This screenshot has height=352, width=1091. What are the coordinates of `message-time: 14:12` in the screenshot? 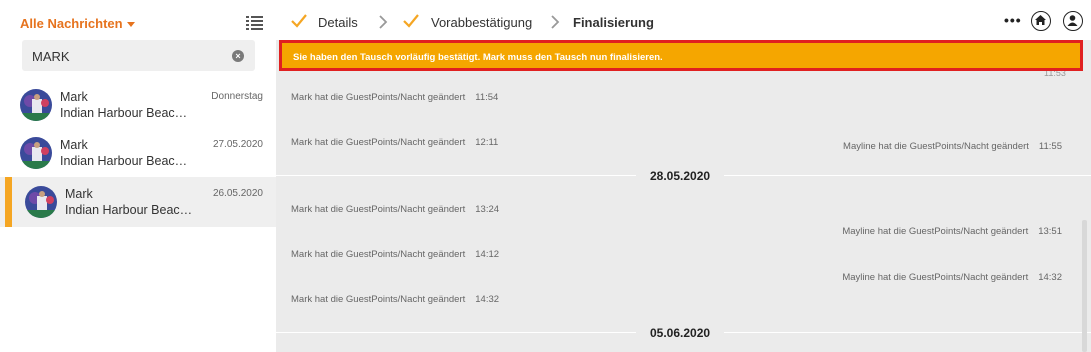 It's located at (487, 254).